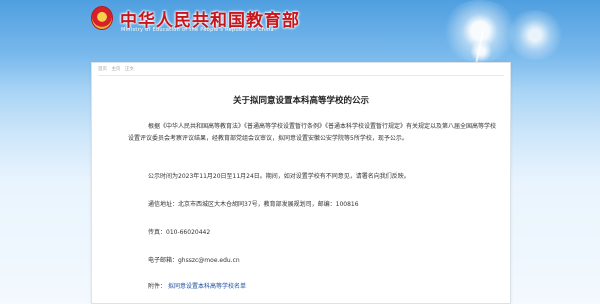 The image size is (600, 304). Describe the element at coordinates (300, 101) in the screenshot. I see `article-title: 关于拟同意设置本科高等学校的公示` at that location.